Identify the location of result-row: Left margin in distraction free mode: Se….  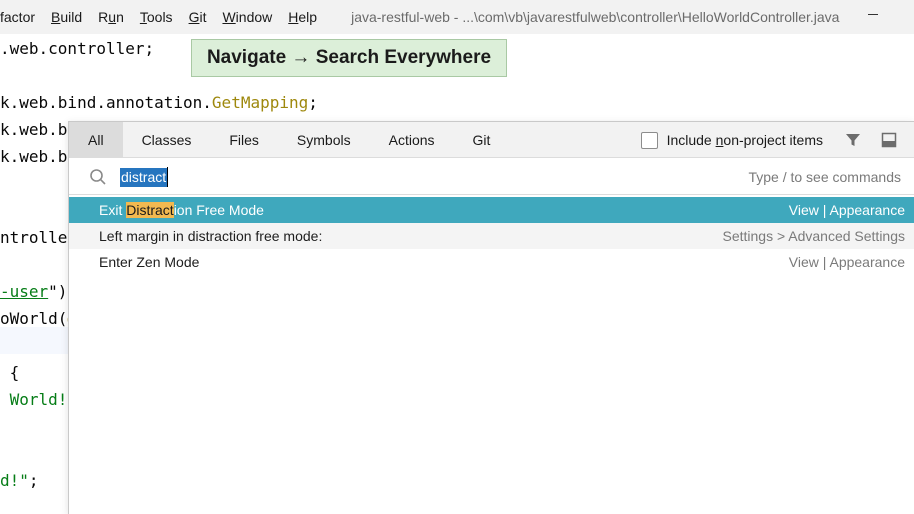
(491, 236).